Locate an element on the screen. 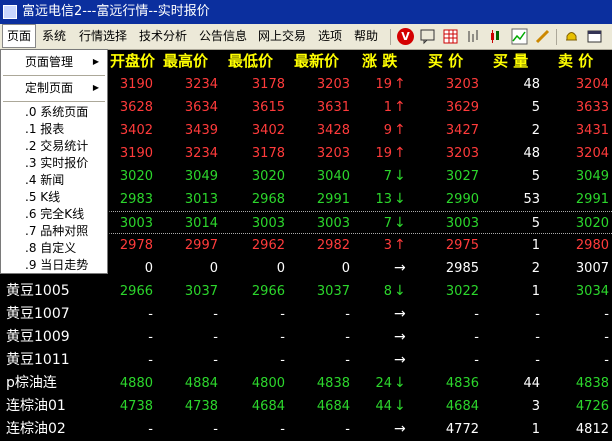 The width and height of the screenshot is (612, 441). cell-ask: 3204 is located at coordinates (592, 84).